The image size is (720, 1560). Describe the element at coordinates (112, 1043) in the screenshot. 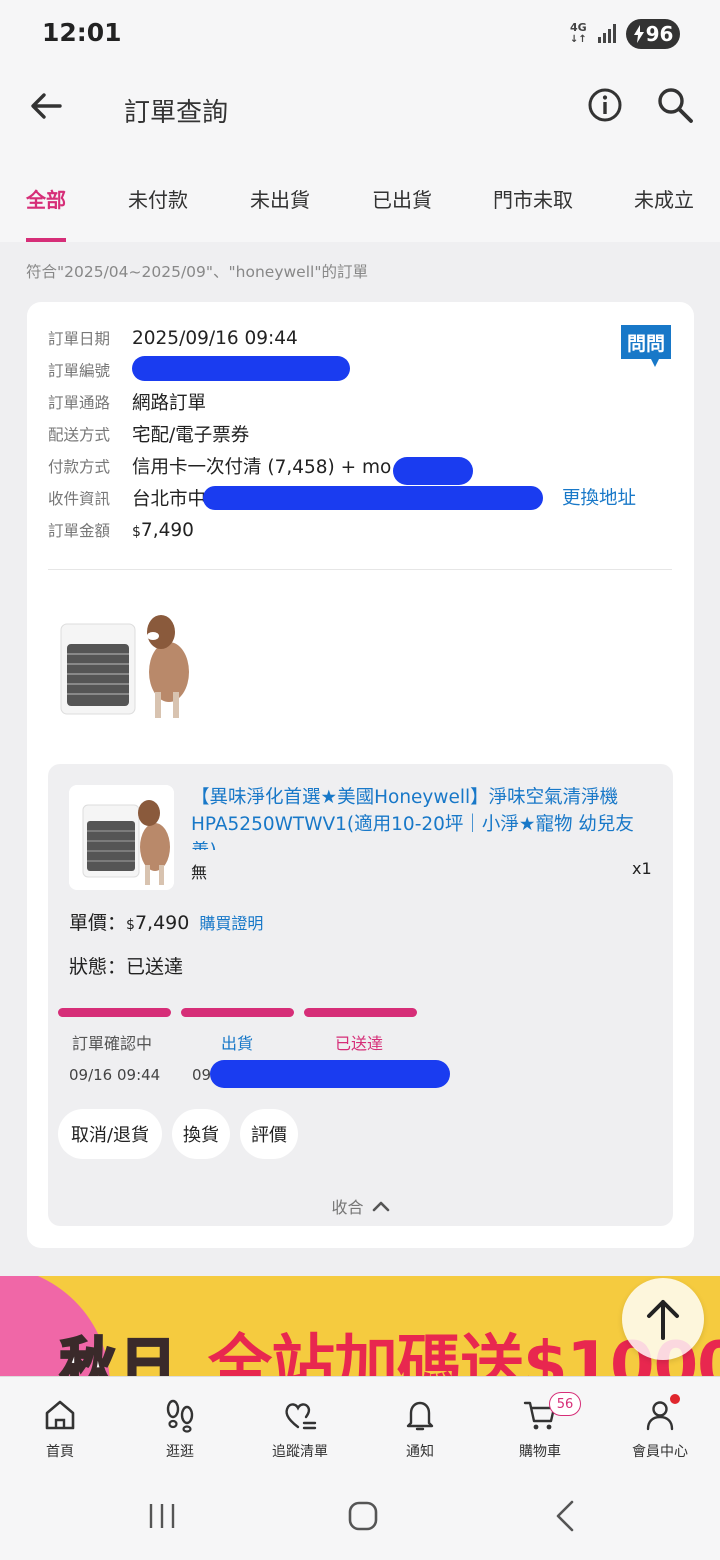

I see `step-confirmed-label: 訂單確認中` at that location.